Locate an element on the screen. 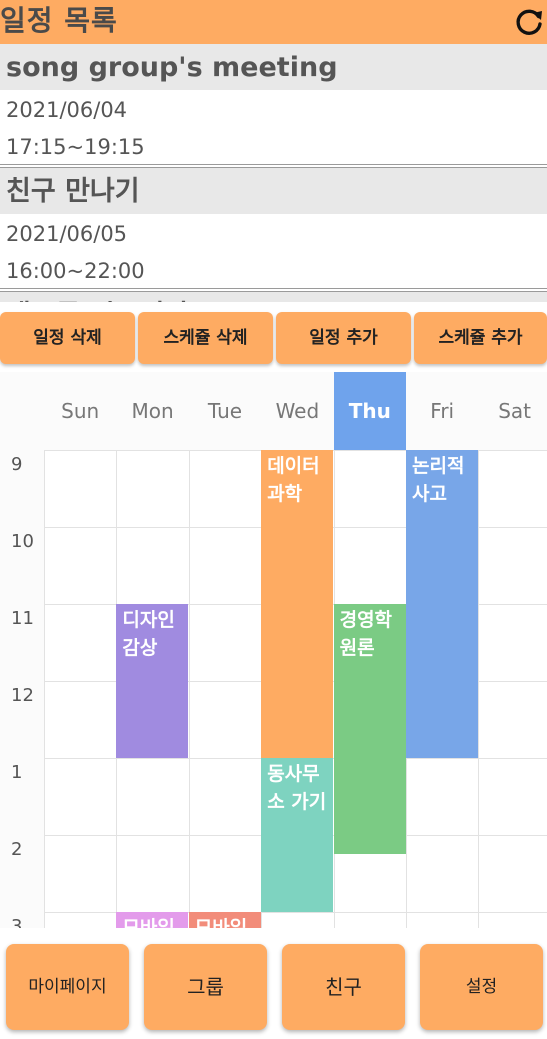 This screenshot has height=1039, width=547. schedule-title: 캡스톤 시드니카 is located at coordinates (273, 297).